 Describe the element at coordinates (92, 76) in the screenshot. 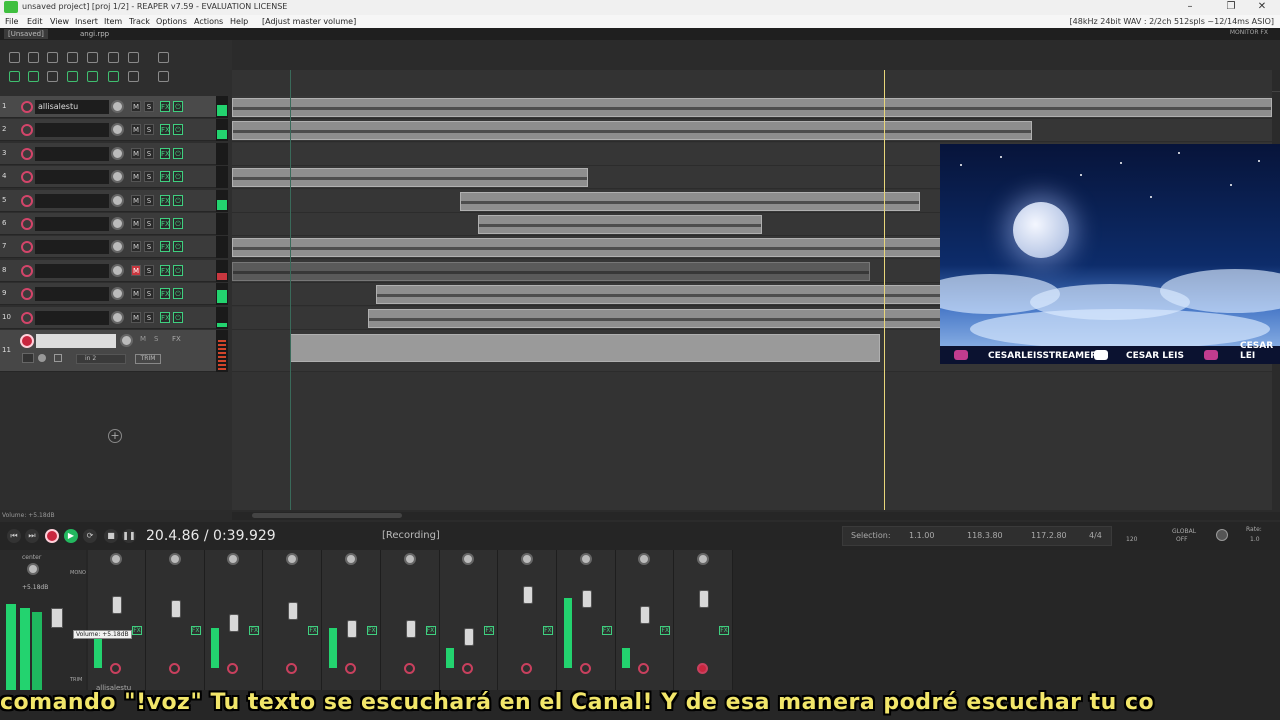

I see `grid-lines-icon` at that location.